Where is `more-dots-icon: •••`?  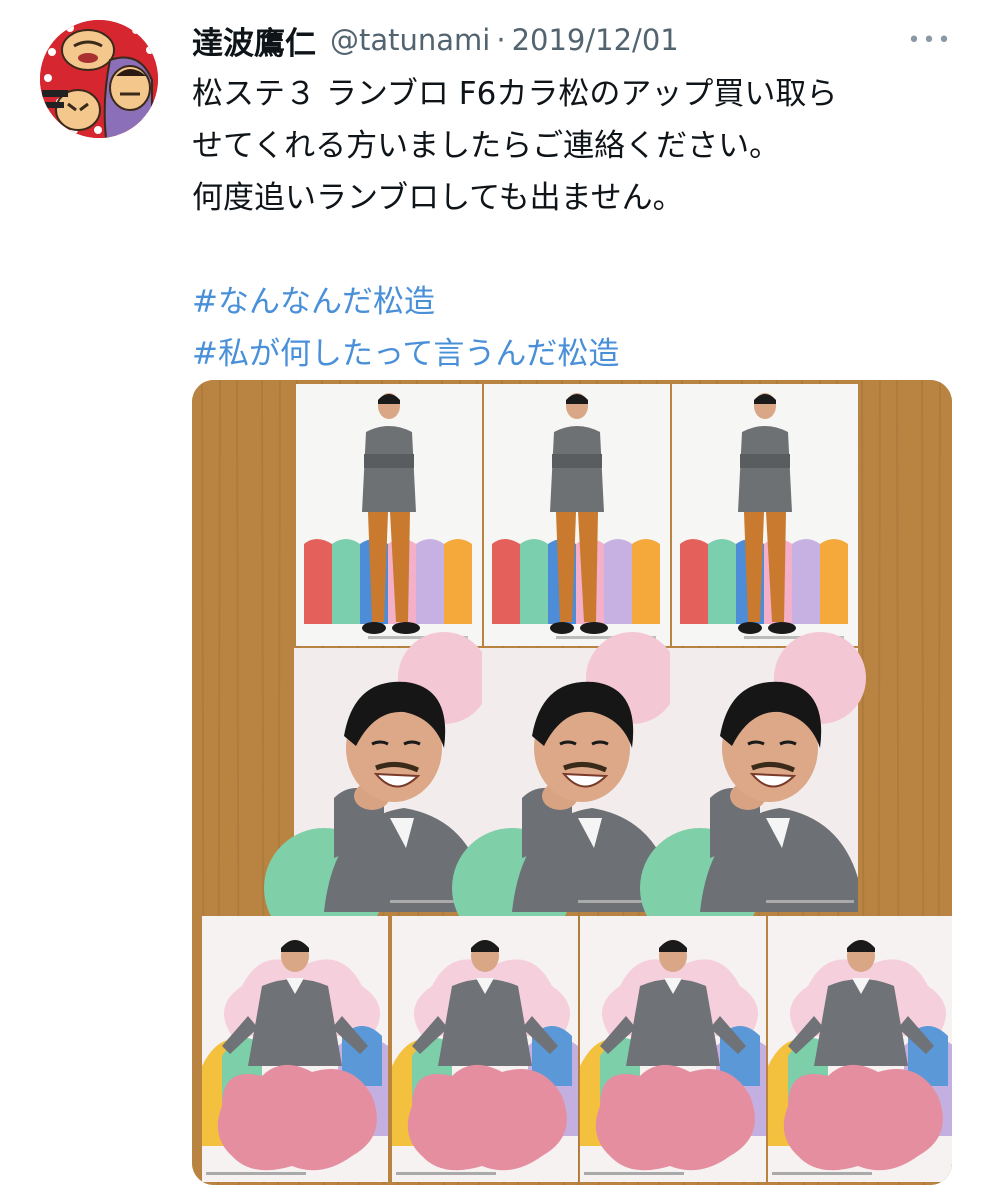
more-dots-icon: ••• is located at coordinates (930, 40).